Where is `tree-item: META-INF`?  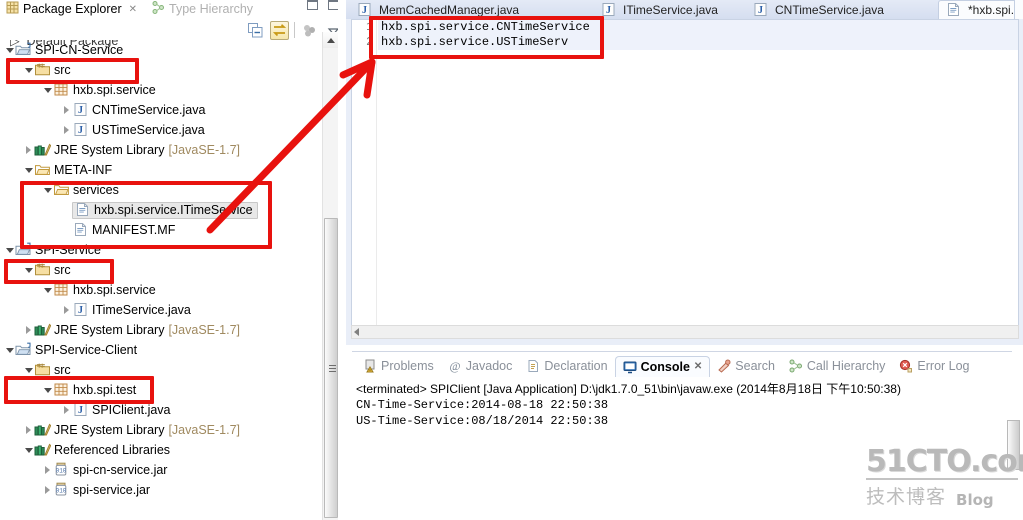 tree-item: META-INF is located at coordinates (162, 170).